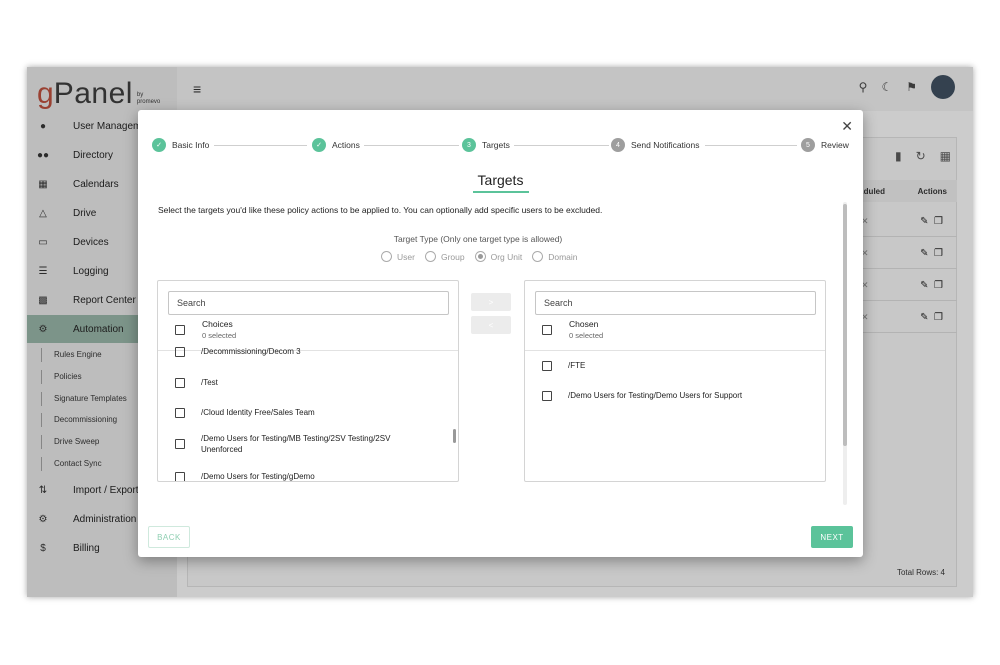  Describe the element at coordinates (238, 351) in the screenshot. I see `list-item: /Decommissioning/Decom 3` at that location.